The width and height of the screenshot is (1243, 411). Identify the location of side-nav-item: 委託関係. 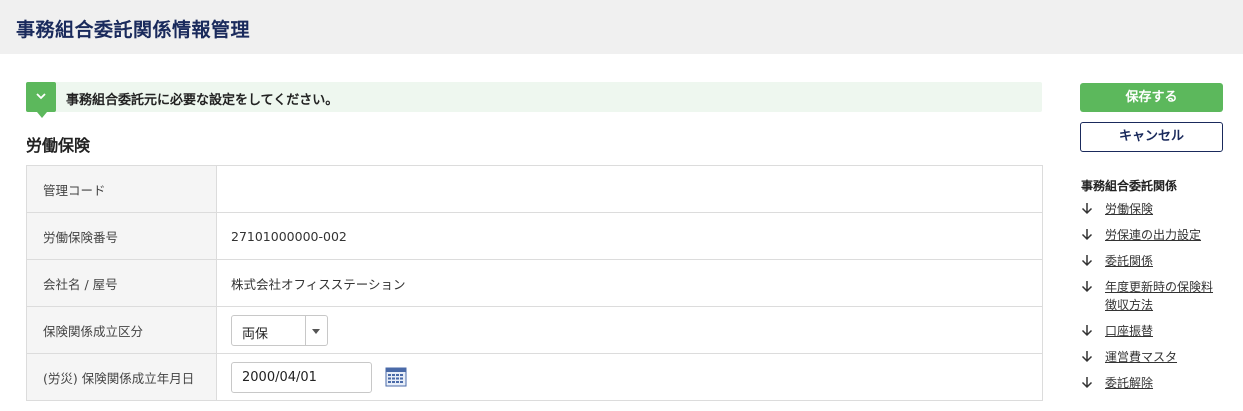
(1161, 261).